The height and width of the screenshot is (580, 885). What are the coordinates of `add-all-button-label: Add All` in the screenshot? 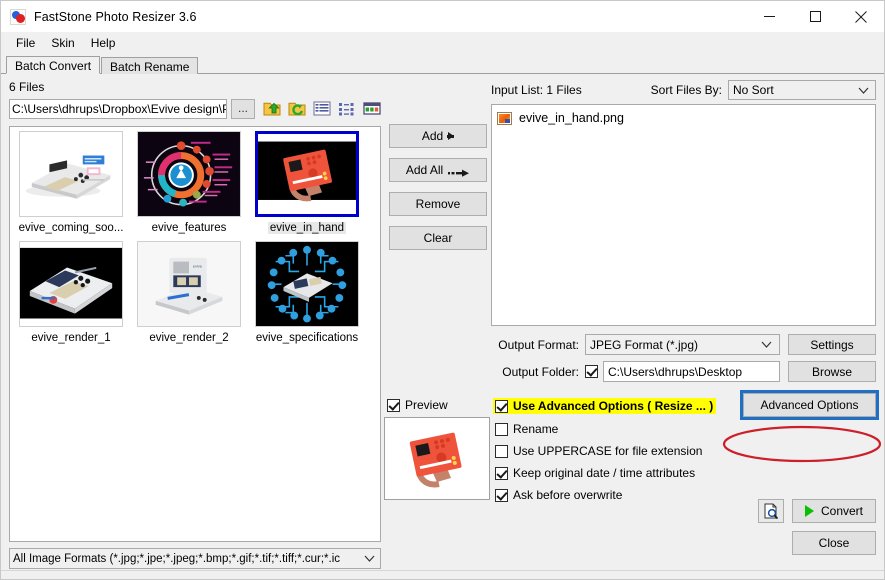 It's located at (424, 170).